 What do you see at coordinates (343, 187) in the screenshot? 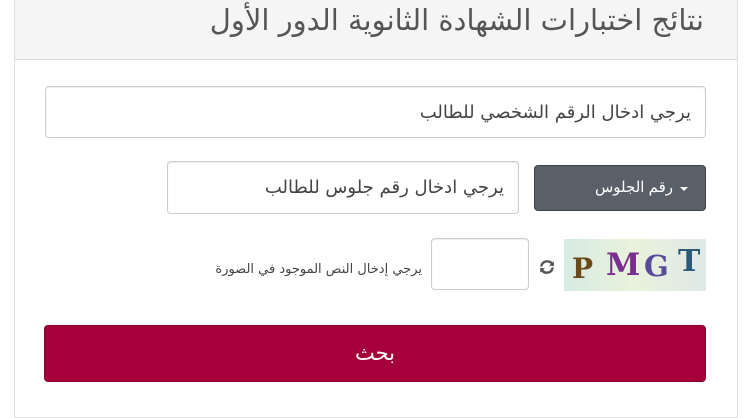
I see `seat-number-input` at bounding box center [343, 187].